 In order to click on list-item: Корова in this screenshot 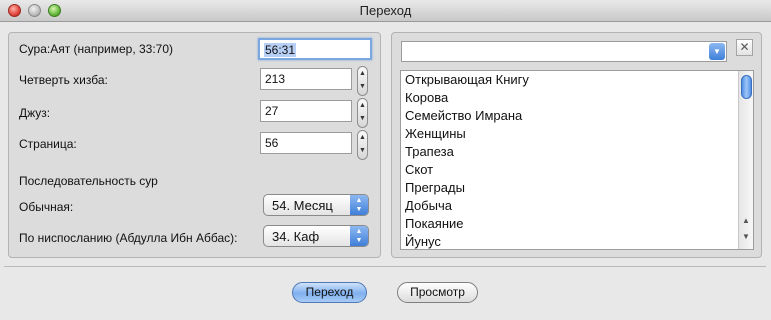, I will do `click(426, 97)`.